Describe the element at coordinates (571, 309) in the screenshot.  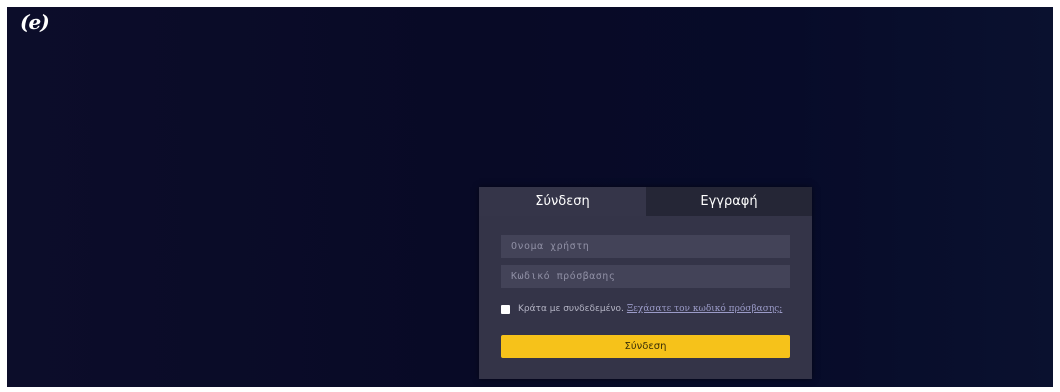
I see `remember-label: Κράτα με συνδεδεμένο.` at that location.